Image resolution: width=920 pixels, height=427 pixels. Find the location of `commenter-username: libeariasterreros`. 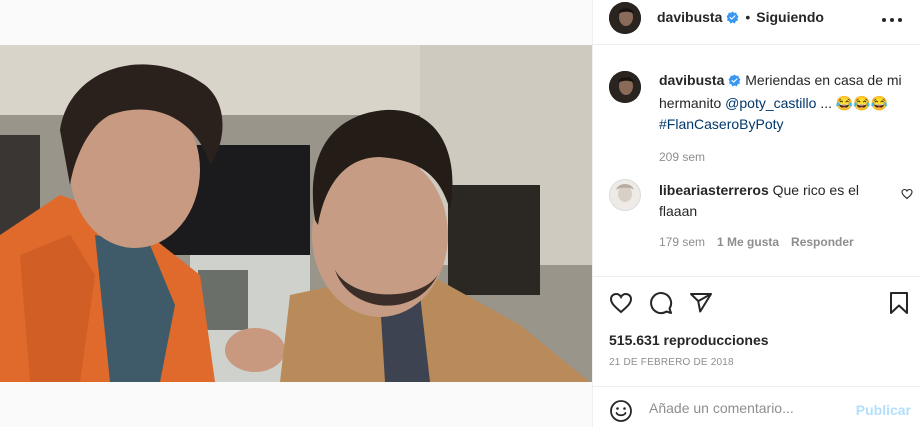

commenter-username: libeariasterreros is located at coordinates (714, 190).